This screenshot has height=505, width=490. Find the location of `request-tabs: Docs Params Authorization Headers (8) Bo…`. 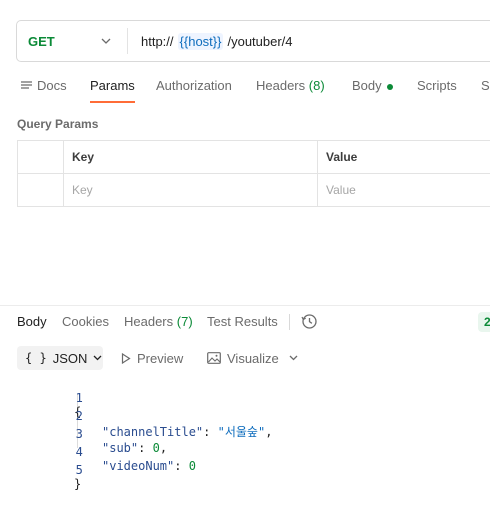

request-tabs: Docs Params Authorization Headers (8) Bo… is located at coordinates (245, 91).